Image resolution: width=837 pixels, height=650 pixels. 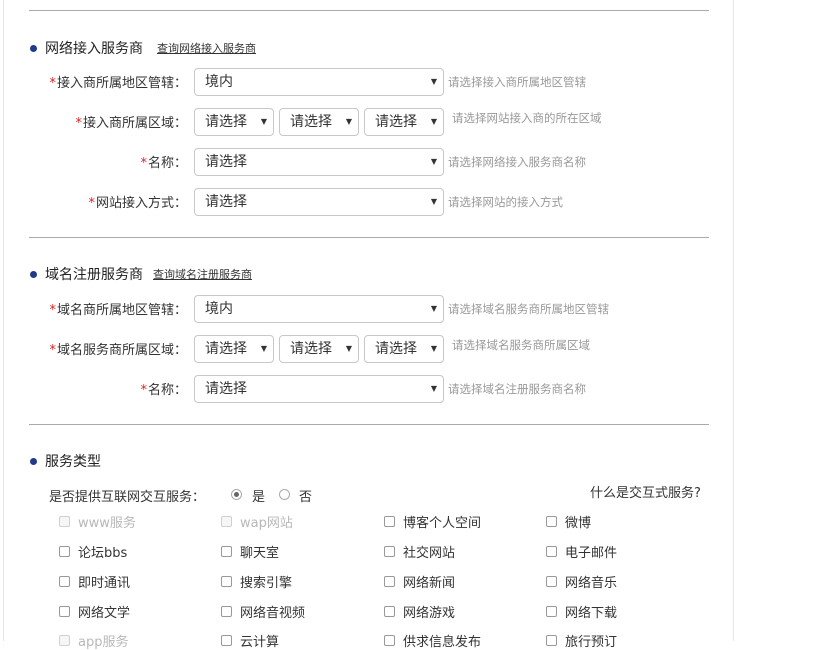 What do you see at coordinates (645, 491) in the screenshot?
I see `what-is-interactive-link: 什么是交互式服务?` at bounding box center [645, 491].